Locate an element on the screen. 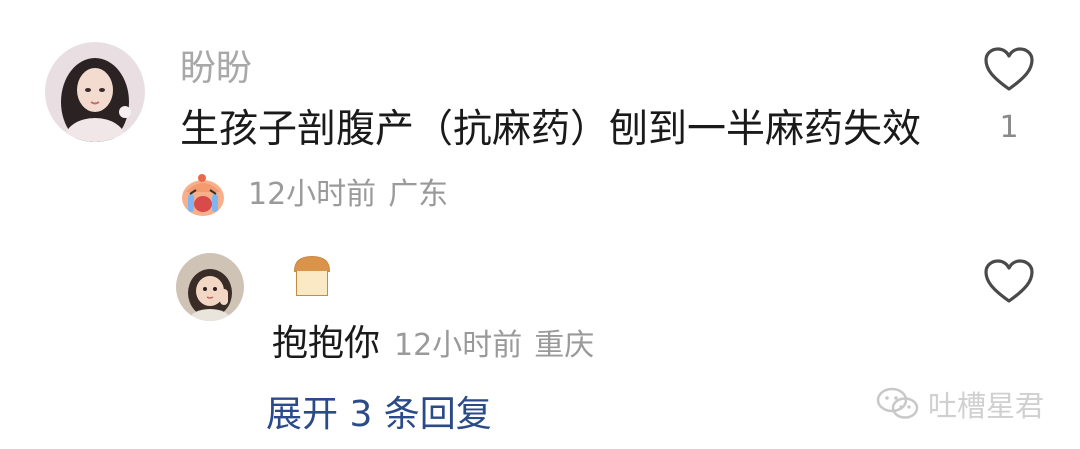 The width and height of the screenshot is (1080, 449). reply-location: 重庆 is located at coordinates (564, 345).